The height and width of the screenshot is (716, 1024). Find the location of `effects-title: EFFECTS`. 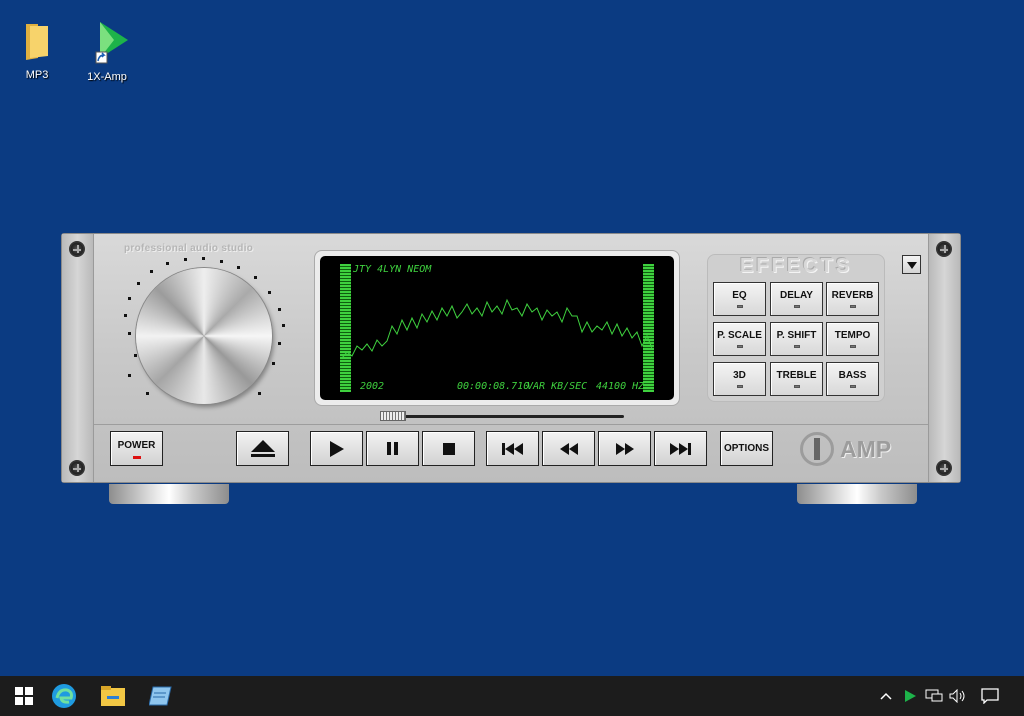

effects-title: EFFECTS is located at coordinates (796, 266).